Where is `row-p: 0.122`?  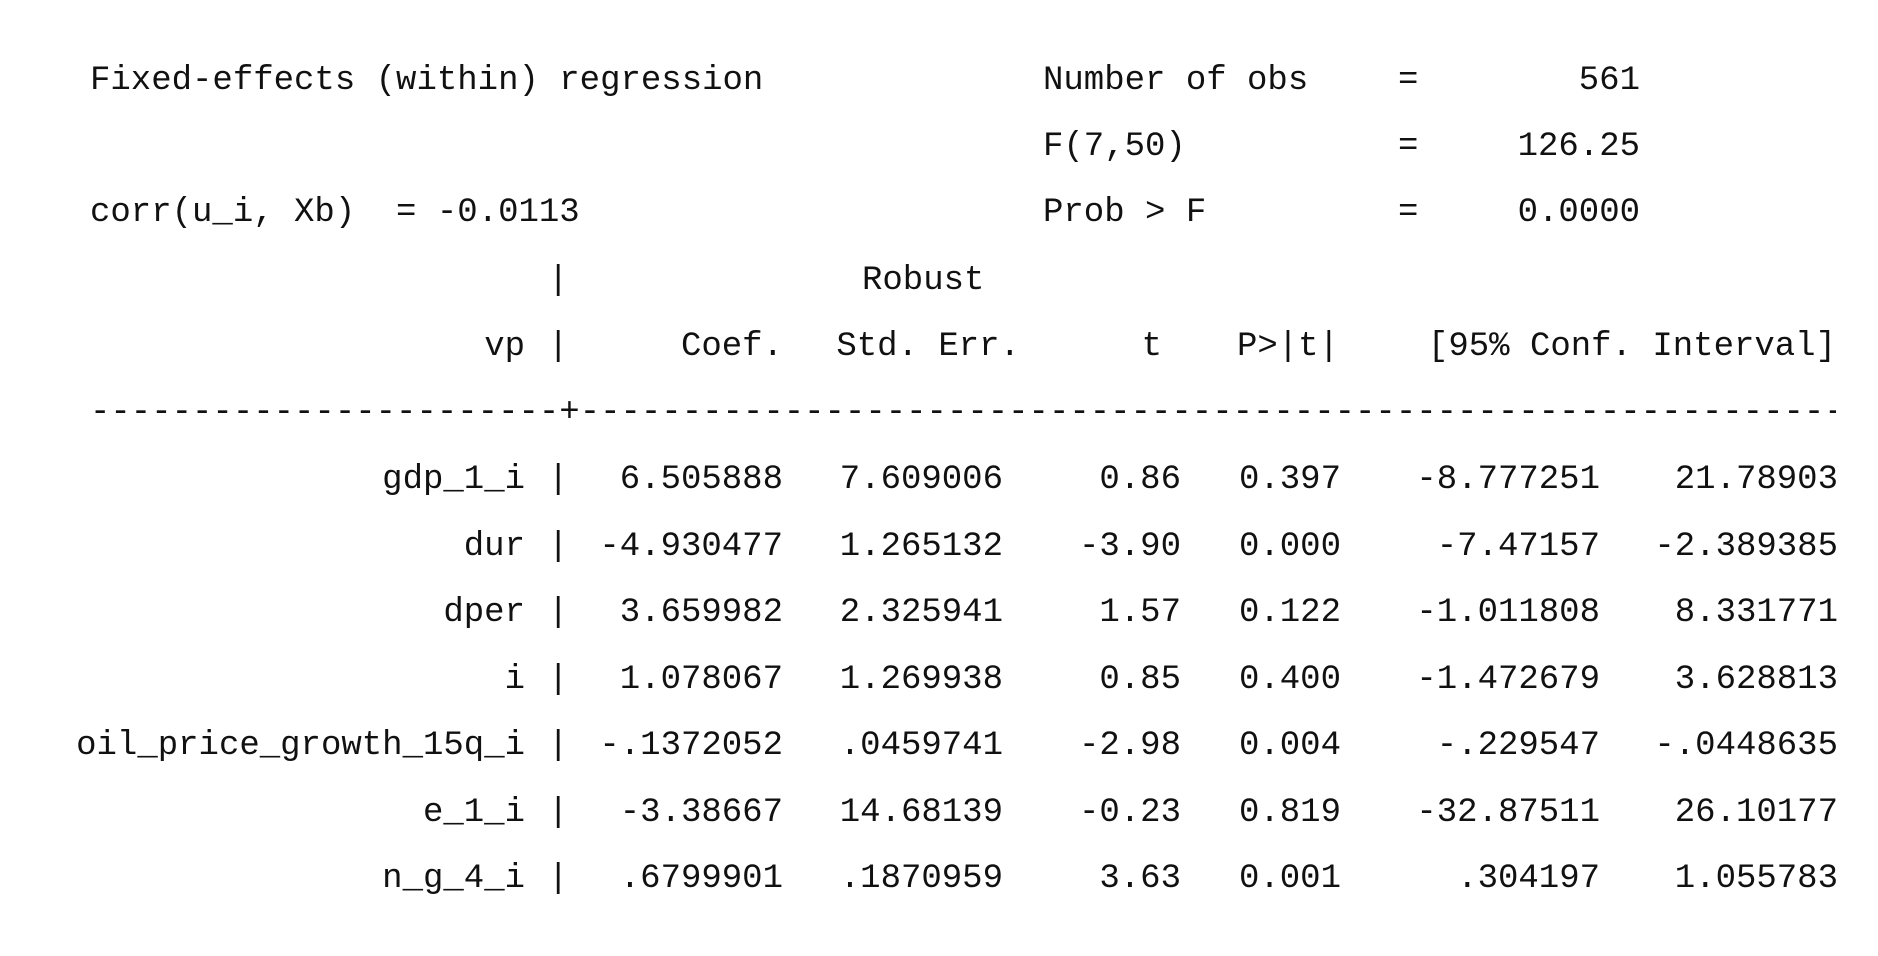
row-p: 0.122 is located at coordinates (1289, 613).